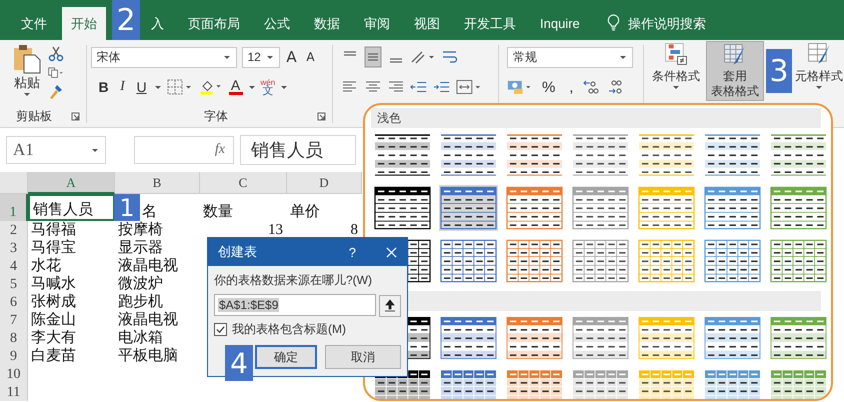  What do you see at coordinates (14, 248) in the screenshot?
I see `row-header: 3` at bounding box center [14, 248].